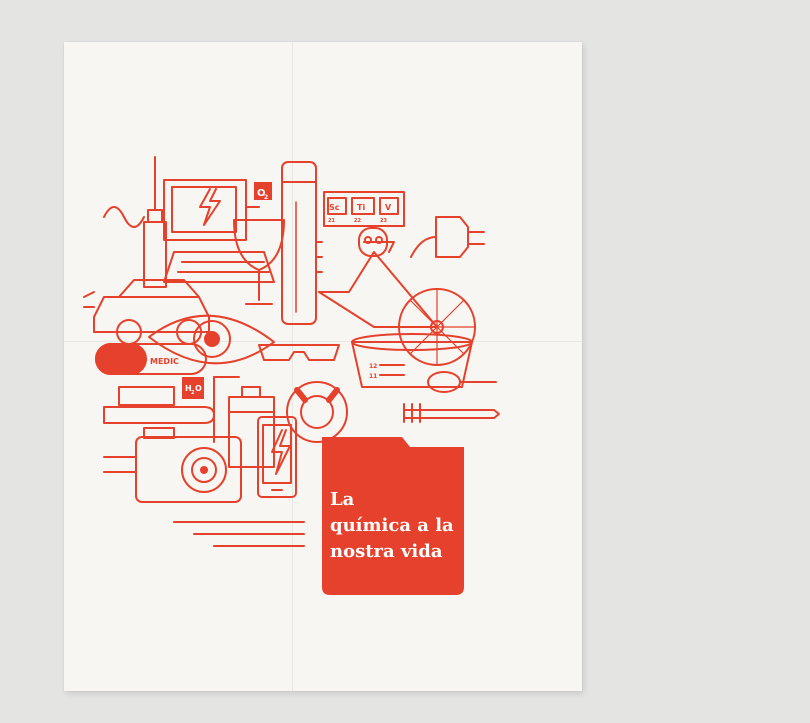  I want to click on element-v-number: 23, so click(383, 221).